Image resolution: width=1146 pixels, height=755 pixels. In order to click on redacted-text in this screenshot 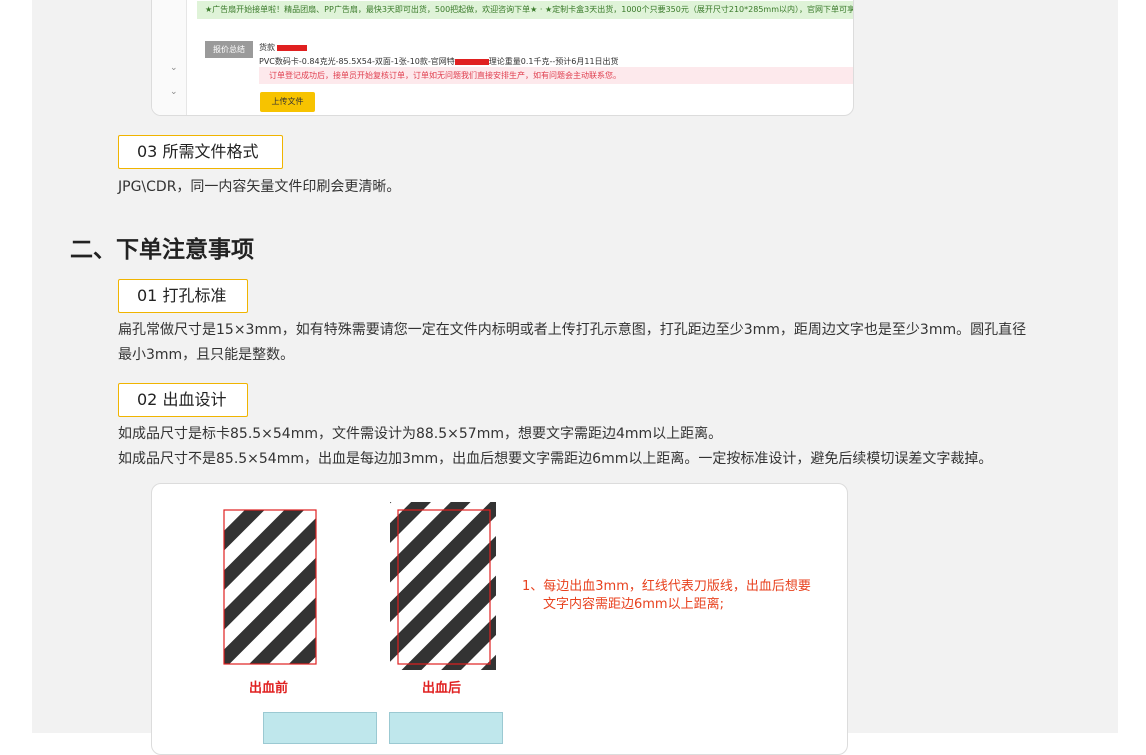, I will do `click(471, 61)`.